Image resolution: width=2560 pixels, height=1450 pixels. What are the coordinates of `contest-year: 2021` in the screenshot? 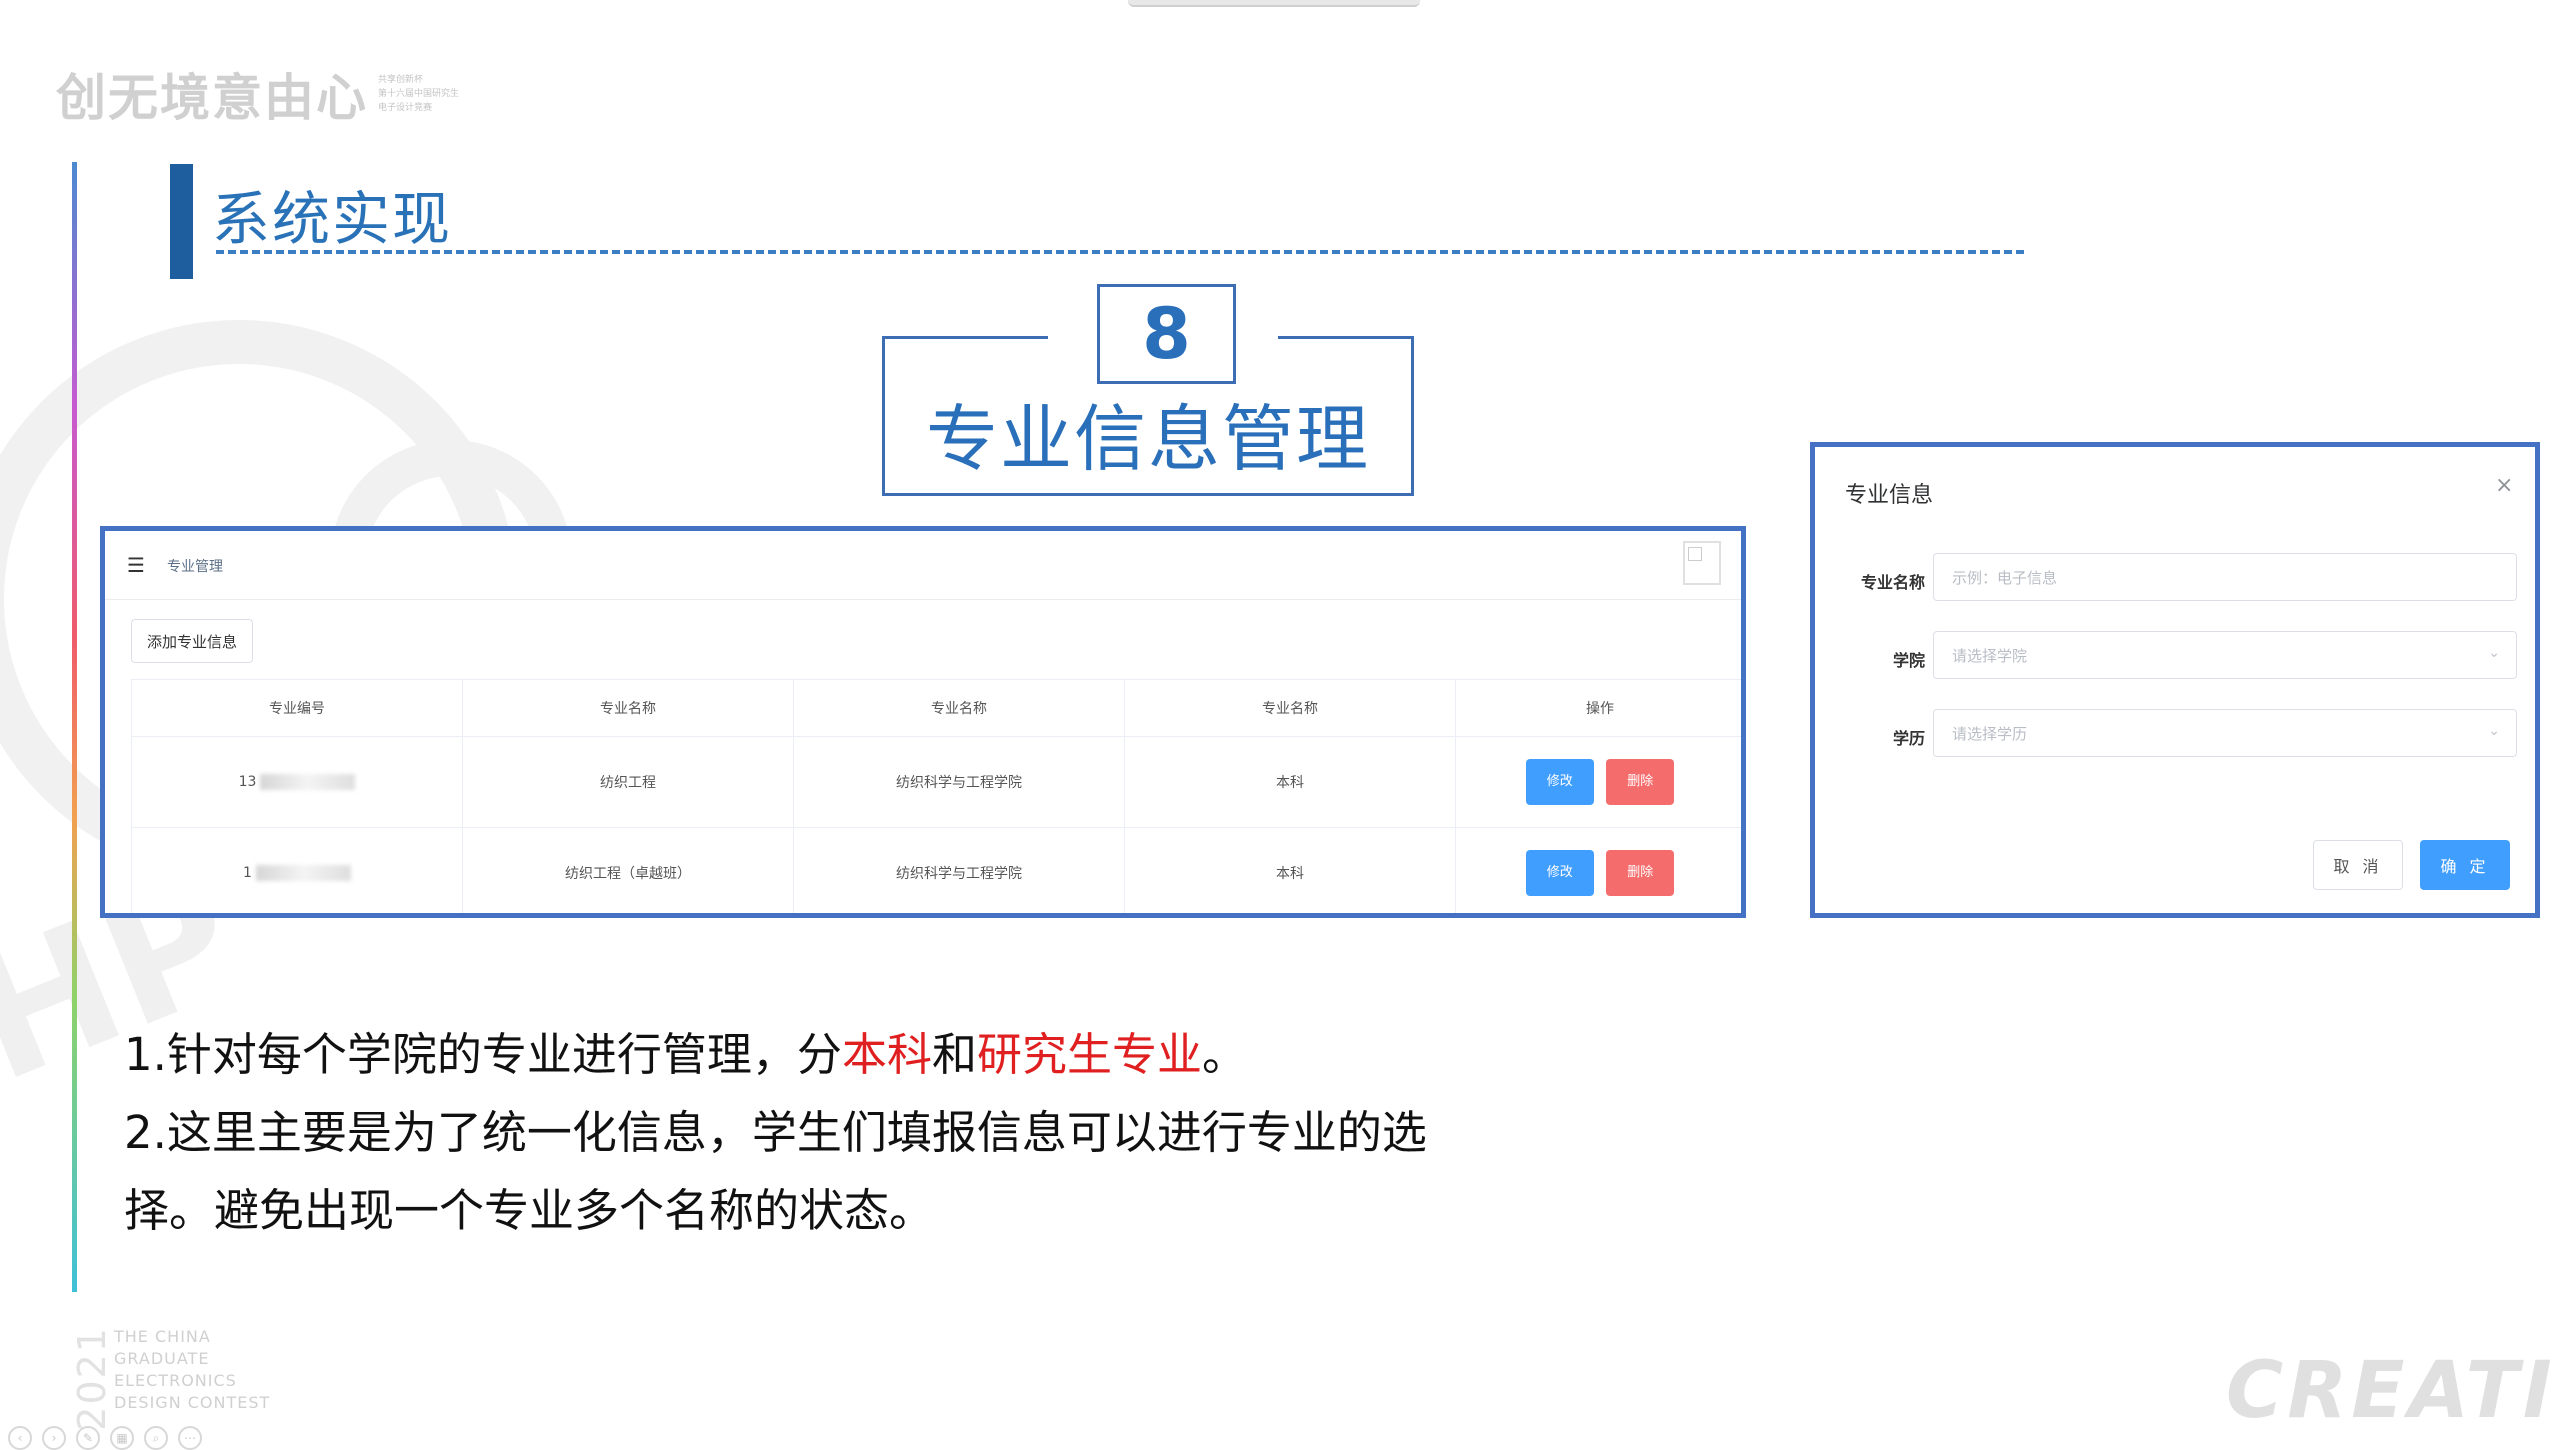 It's located at (92, 1378).